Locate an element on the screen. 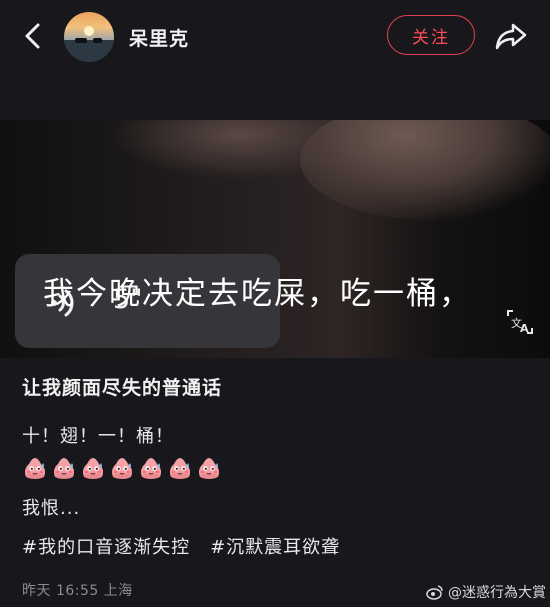  hashtag-list: #我的口音逐渐失控 #沉默震耳欲聋 is located at coordinates (181, 546).